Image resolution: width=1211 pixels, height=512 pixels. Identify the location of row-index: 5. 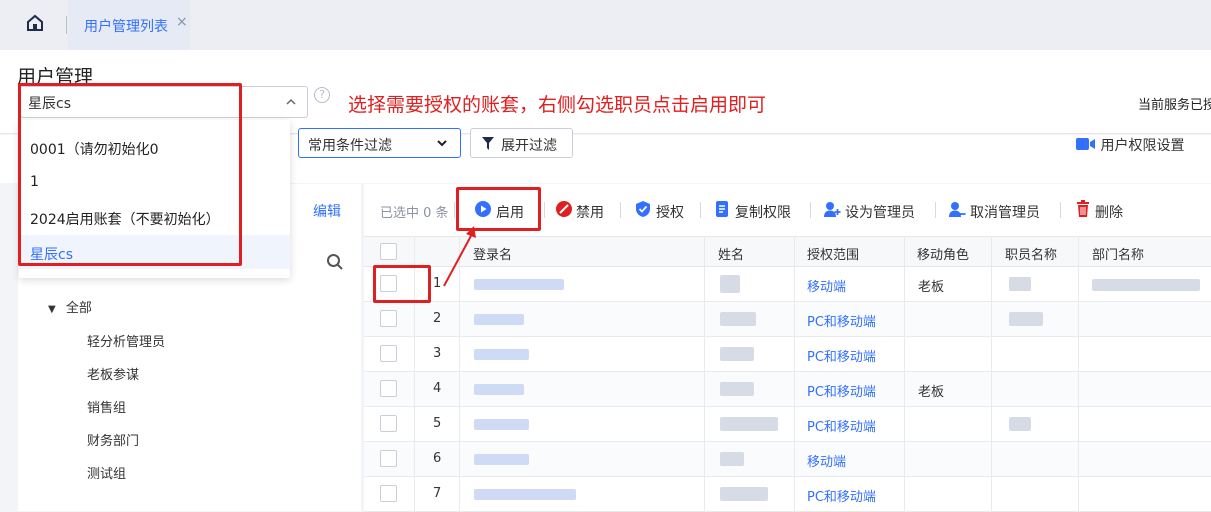
(437, 423).